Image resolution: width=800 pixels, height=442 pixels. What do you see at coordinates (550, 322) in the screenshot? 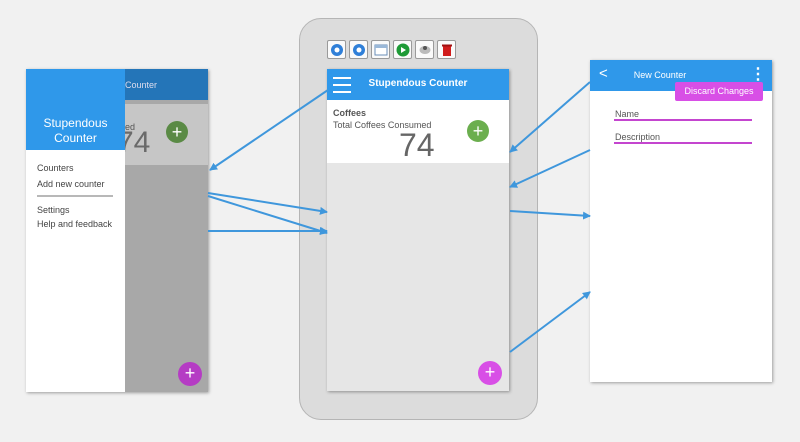
I see `arrow-fab-to-new` at bounding box center [550, 322].